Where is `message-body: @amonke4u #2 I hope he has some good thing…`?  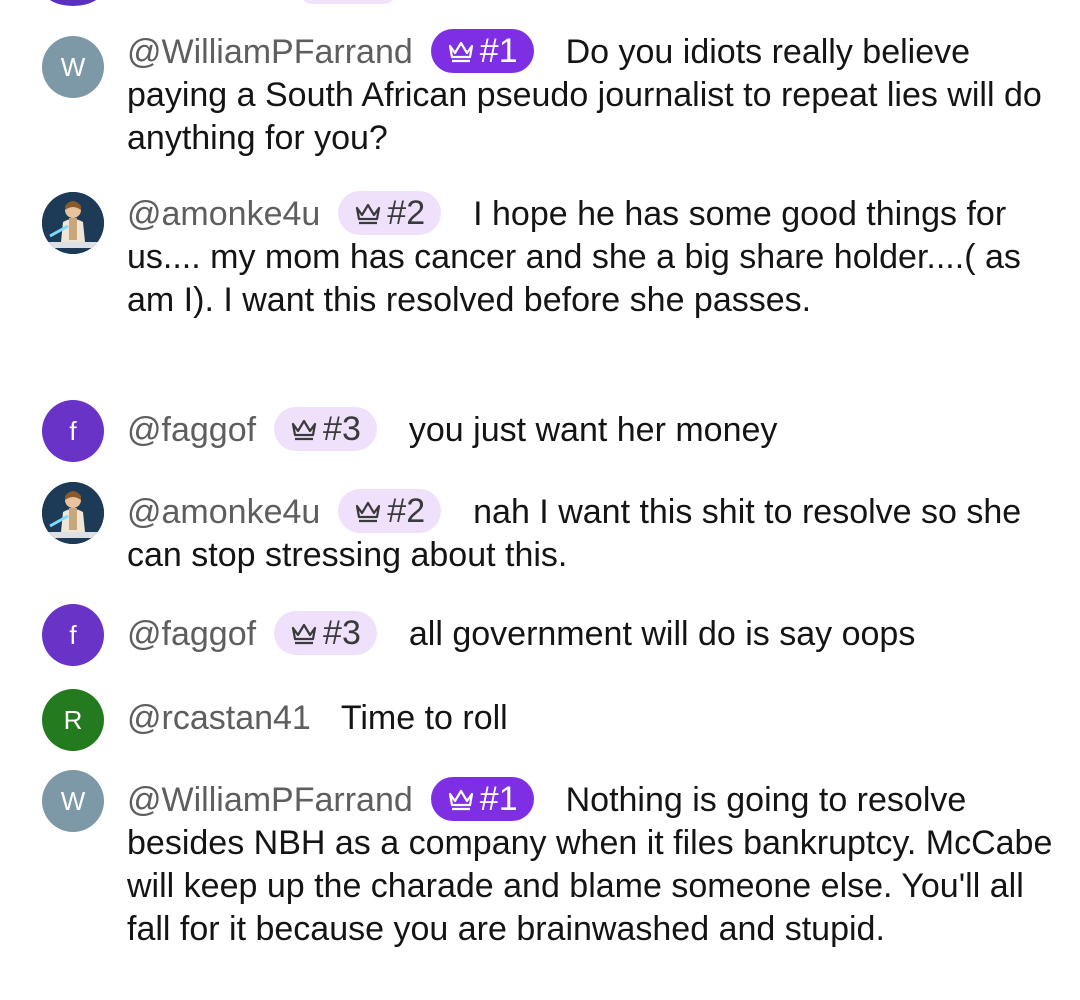 message-body: @amonke4u #2 I hope he has some good thing… is located at coordinates (592, 256).